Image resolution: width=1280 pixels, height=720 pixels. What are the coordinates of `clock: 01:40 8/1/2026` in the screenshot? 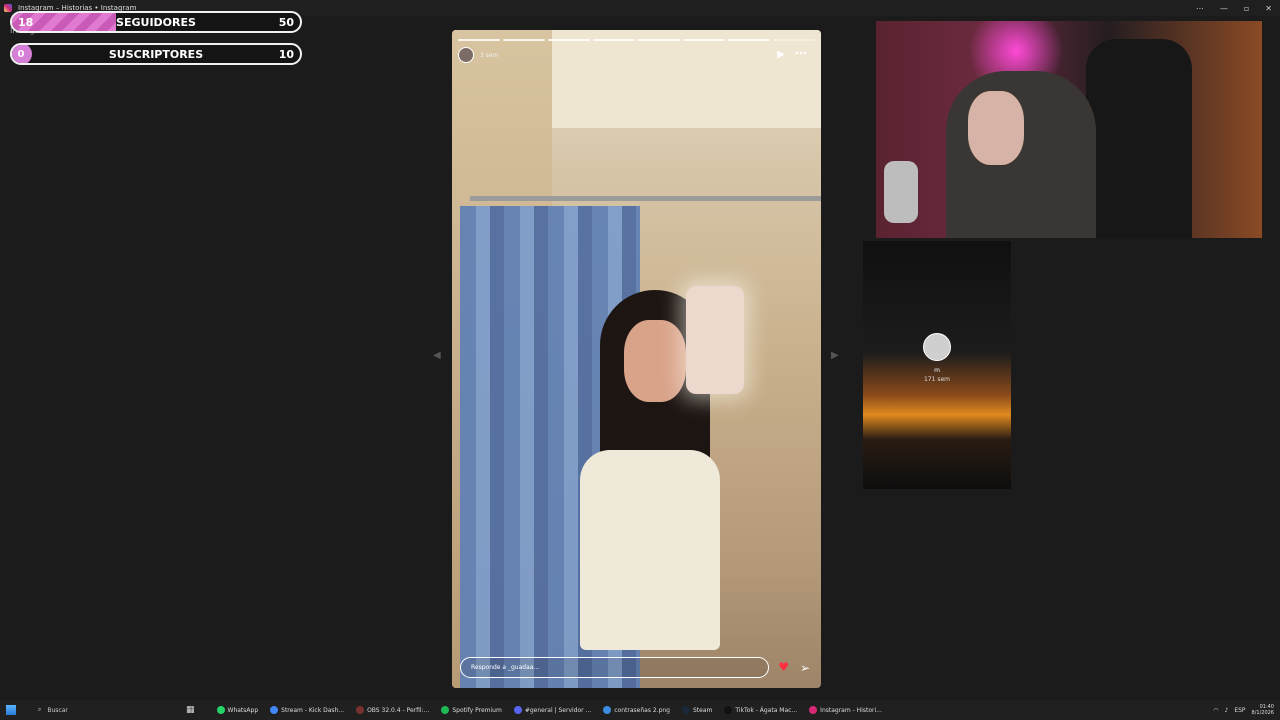 It's located at (1263, 710).